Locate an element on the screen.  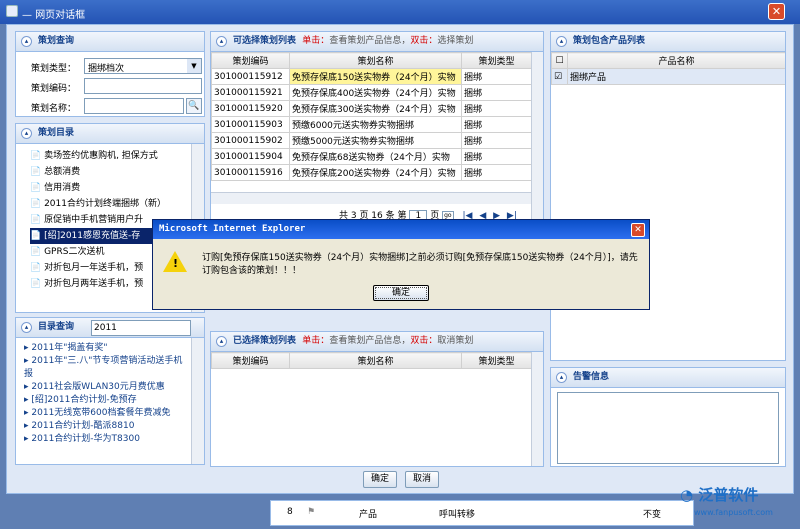
code-label: 策划编码： is located at coordinates (54, 89).